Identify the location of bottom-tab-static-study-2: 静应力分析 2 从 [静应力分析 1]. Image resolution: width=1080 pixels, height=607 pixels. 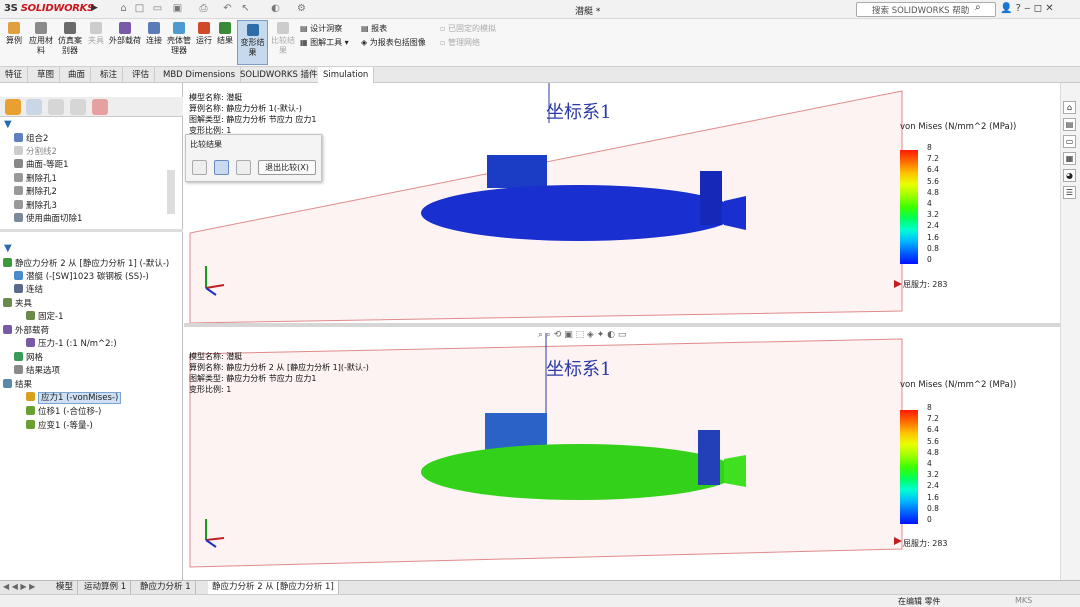
(273, 587).